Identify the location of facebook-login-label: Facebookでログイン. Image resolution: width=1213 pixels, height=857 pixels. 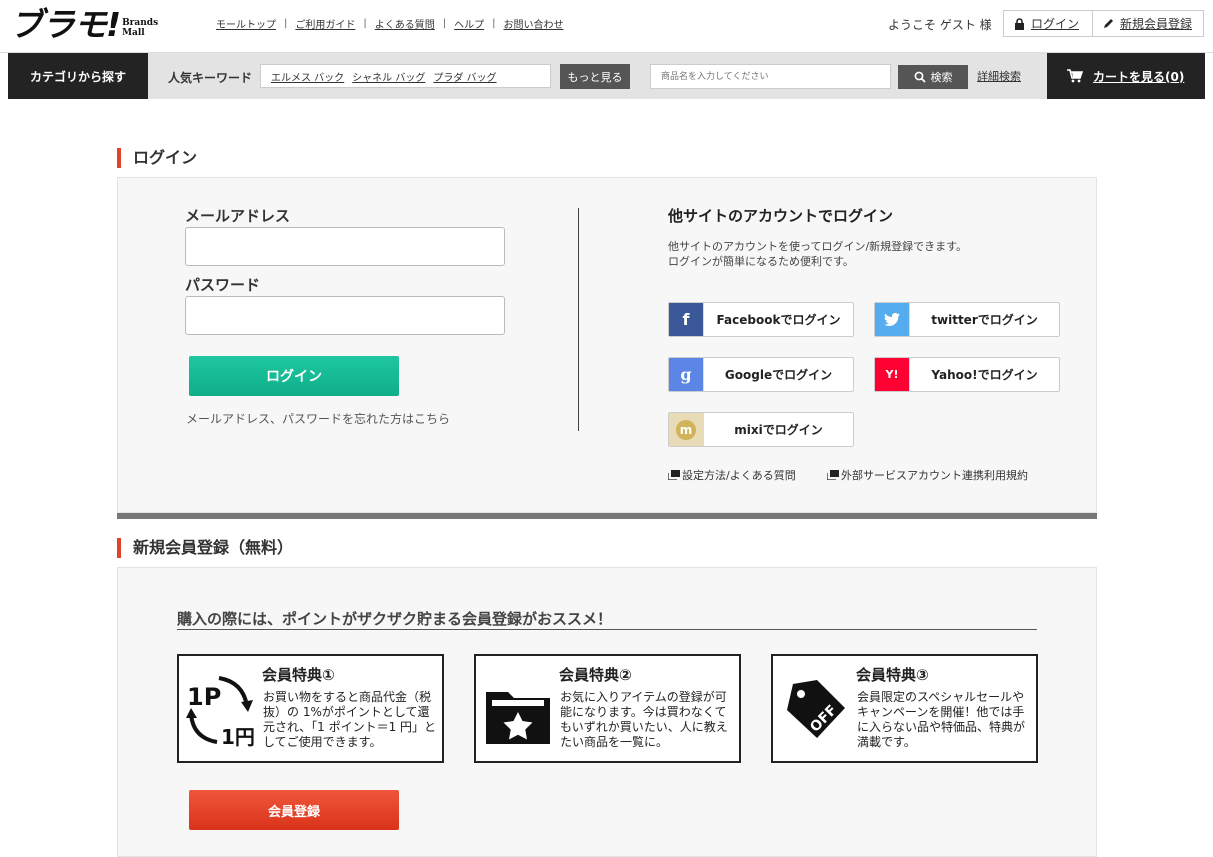
(778, 320).